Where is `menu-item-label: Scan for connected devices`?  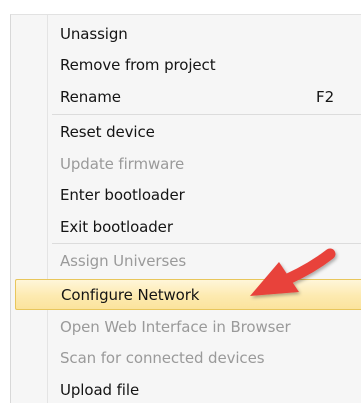
menu-item-label: Scan for connected devices is located at coordinates (162, 357).